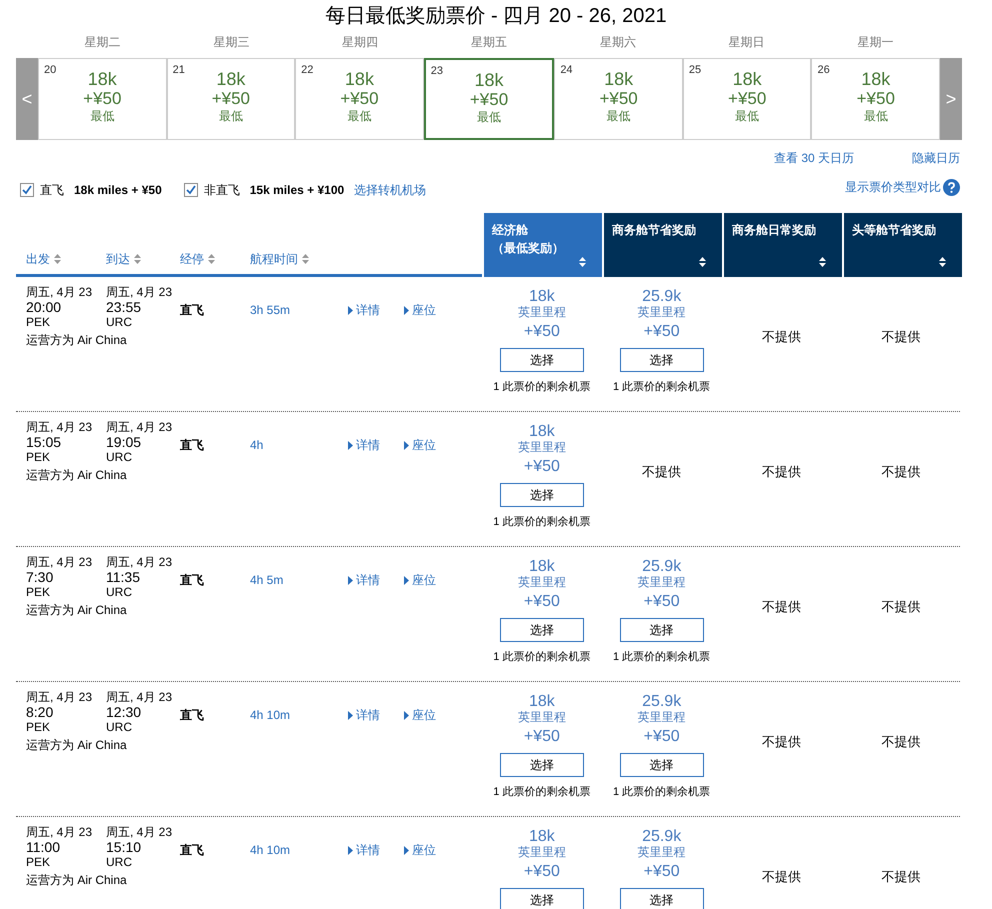 The width and height of the screenshot is (992, 909). I want to click on day-cell: 20 18k +¥50 最低, so click(102, 99).